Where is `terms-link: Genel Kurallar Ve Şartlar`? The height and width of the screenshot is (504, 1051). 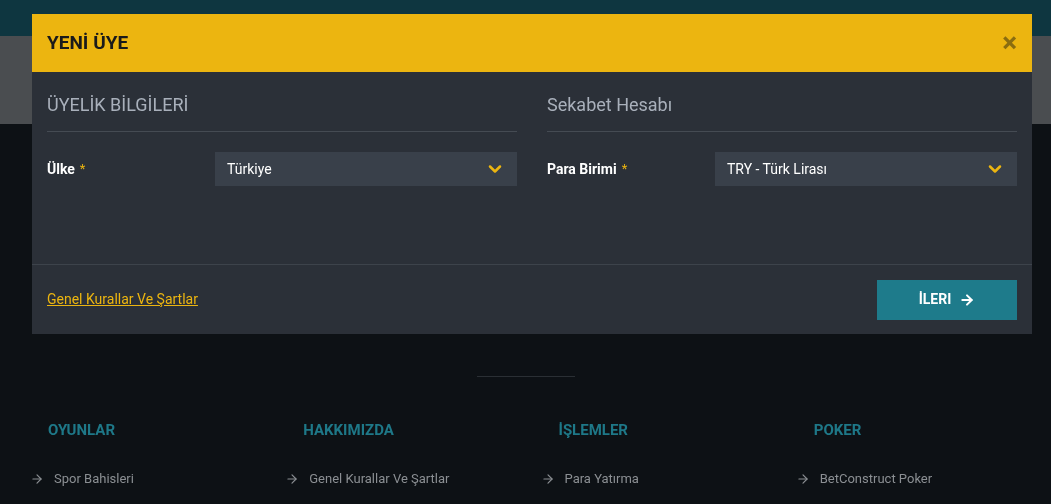 terms-link: Genel Kurallar Ve Şartlar is located at coordinates (122, 299).